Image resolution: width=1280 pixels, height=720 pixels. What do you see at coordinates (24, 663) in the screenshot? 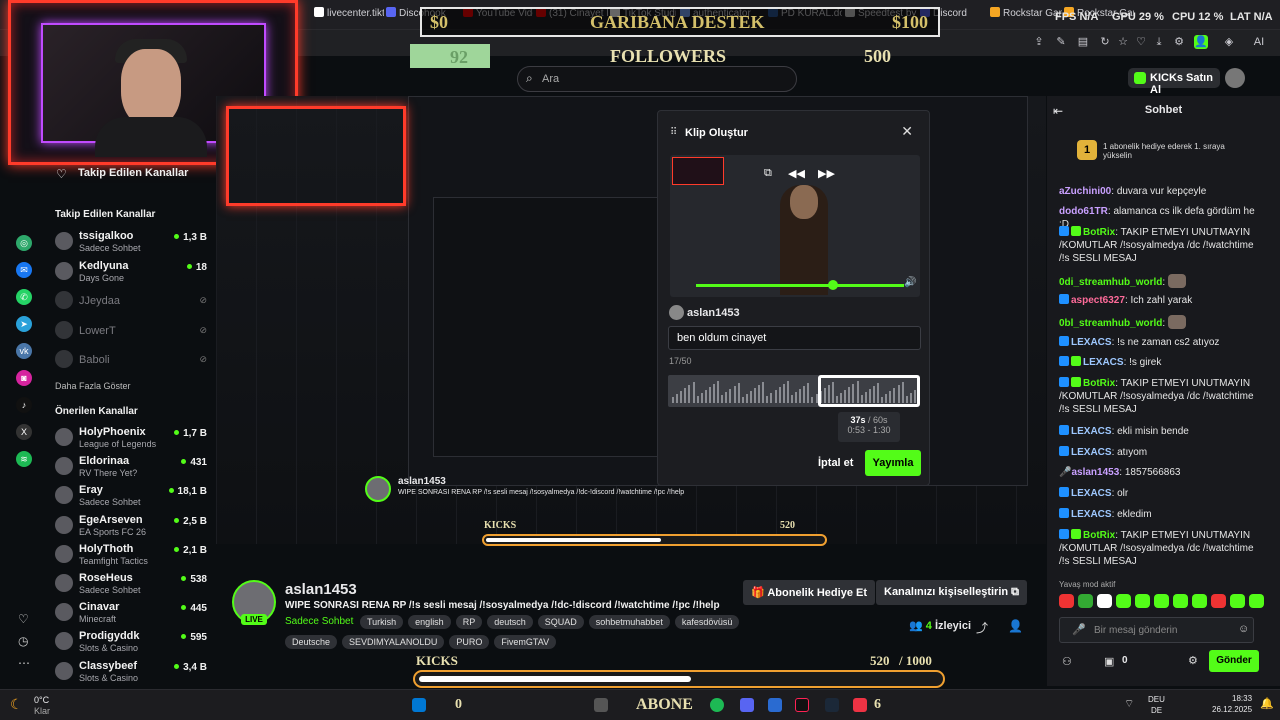
I see `more-icon: ⋯` at bounding box center [24, 663].